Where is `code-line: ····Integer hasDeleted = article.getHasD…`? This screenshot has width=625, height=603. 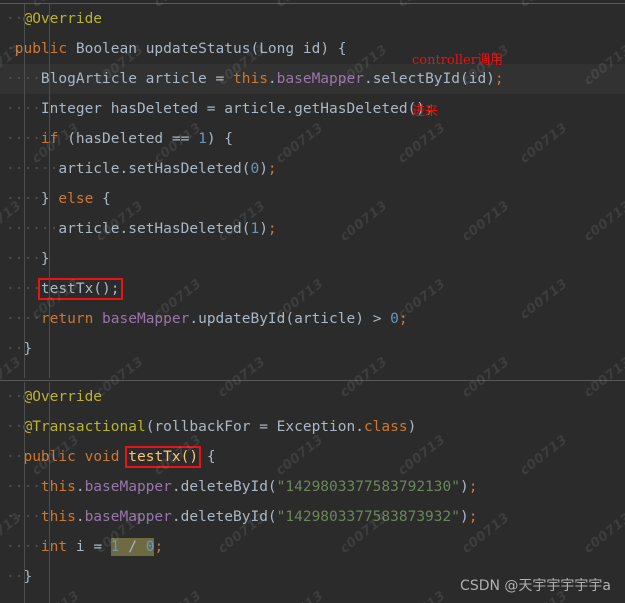
code-line: ····Integer hasDeleted = article.getHasD… is located at coordinates (312, 109).